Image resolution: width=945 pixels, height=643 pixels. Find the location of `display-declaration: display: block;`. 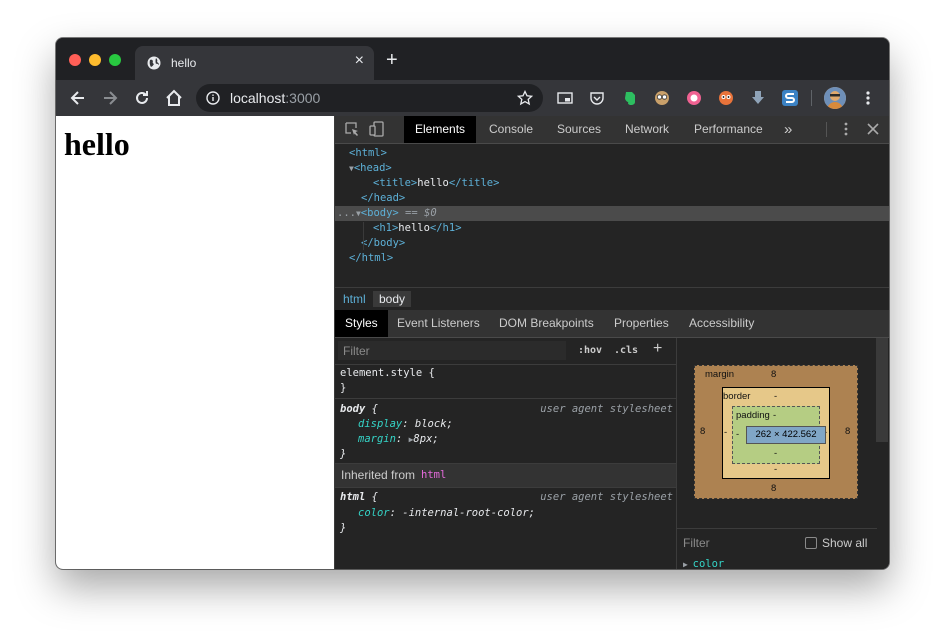

display-declaration: display: block; is located at coordinates (405, 424).